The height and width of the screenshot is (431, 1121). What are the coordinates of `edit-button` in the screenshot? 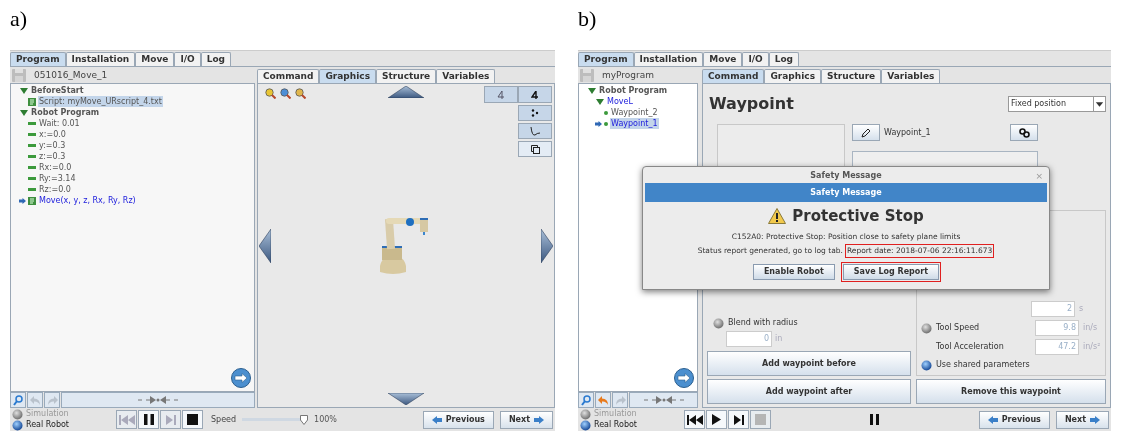 It's located at (866, 132).